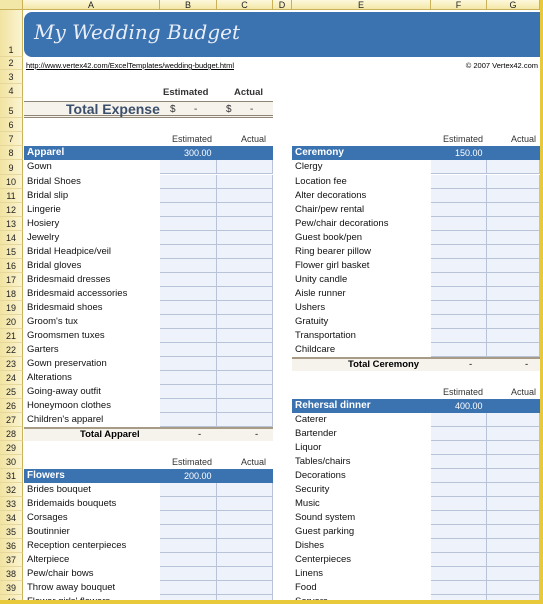  What do you see at coordinates (11, 63) in the screenshot?
I see `row-header-2: 2` at bounding box center [11, 63].